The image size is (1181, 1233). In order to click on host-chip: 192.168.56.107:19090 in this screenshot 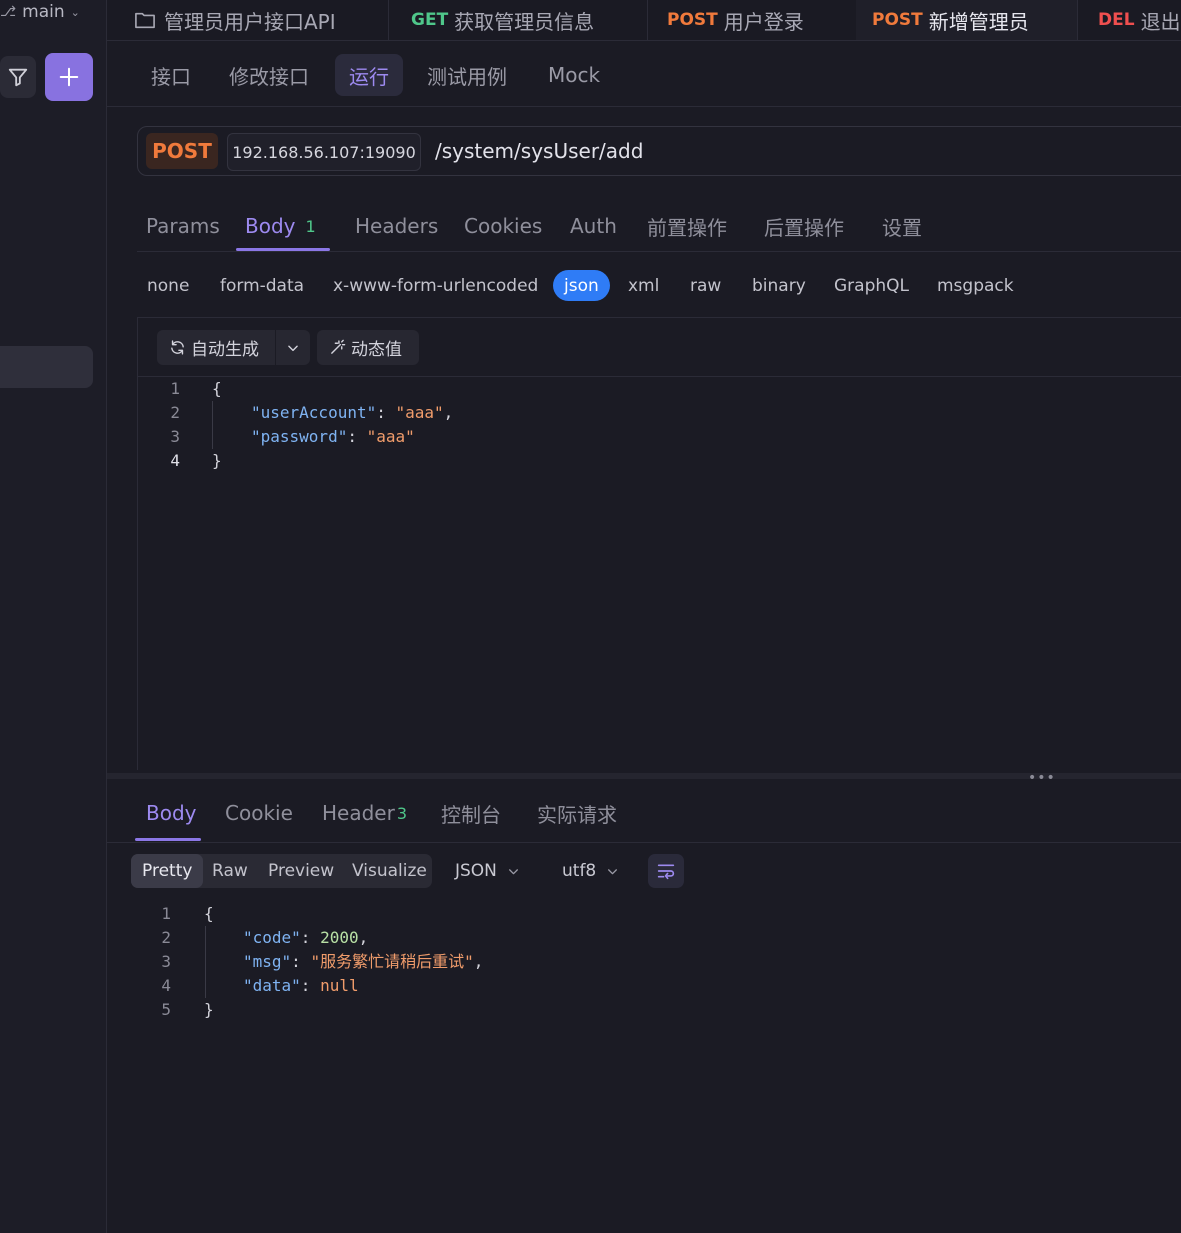, I will do `click(324, 152)`.